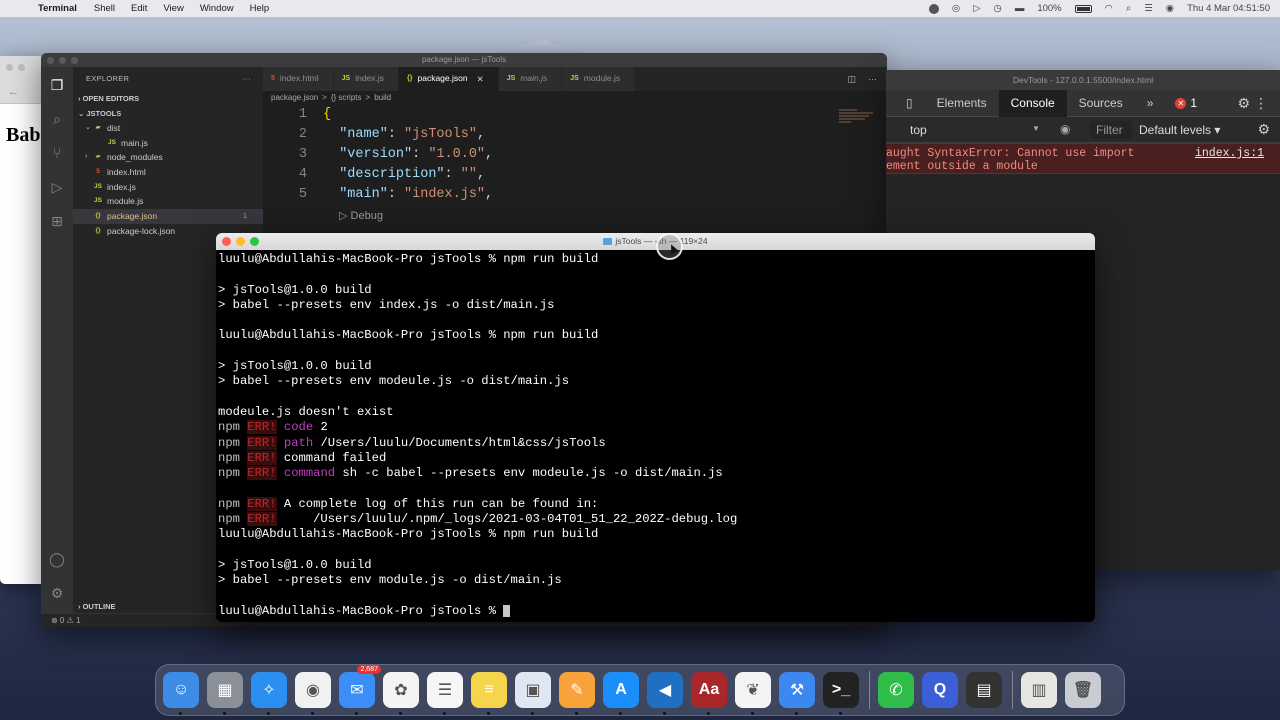  What do you see at coordinates (577, 693) in the screenshot?
I see `pages-icon: ✎` at bounding box center [577, 693].